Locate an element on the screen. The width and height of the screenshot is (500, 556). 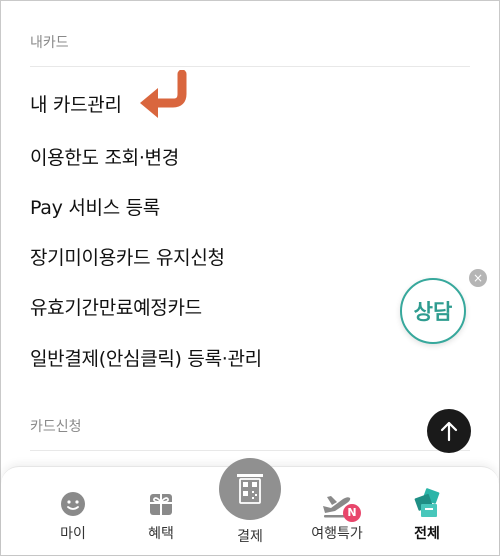
section-label-card-apply: 카드신청 is located at coordinates (56, 427).